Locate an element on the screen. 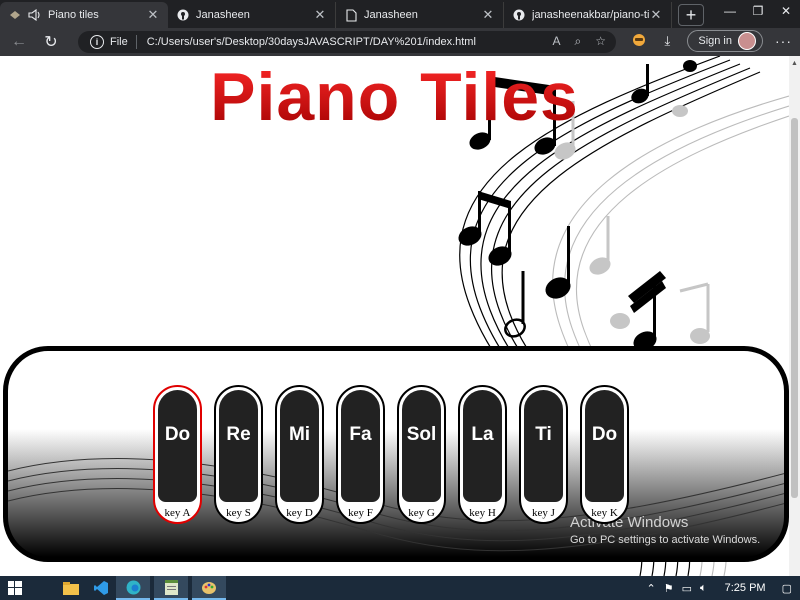  back-arrow-icon: ← is located at coordinates (19, 42).